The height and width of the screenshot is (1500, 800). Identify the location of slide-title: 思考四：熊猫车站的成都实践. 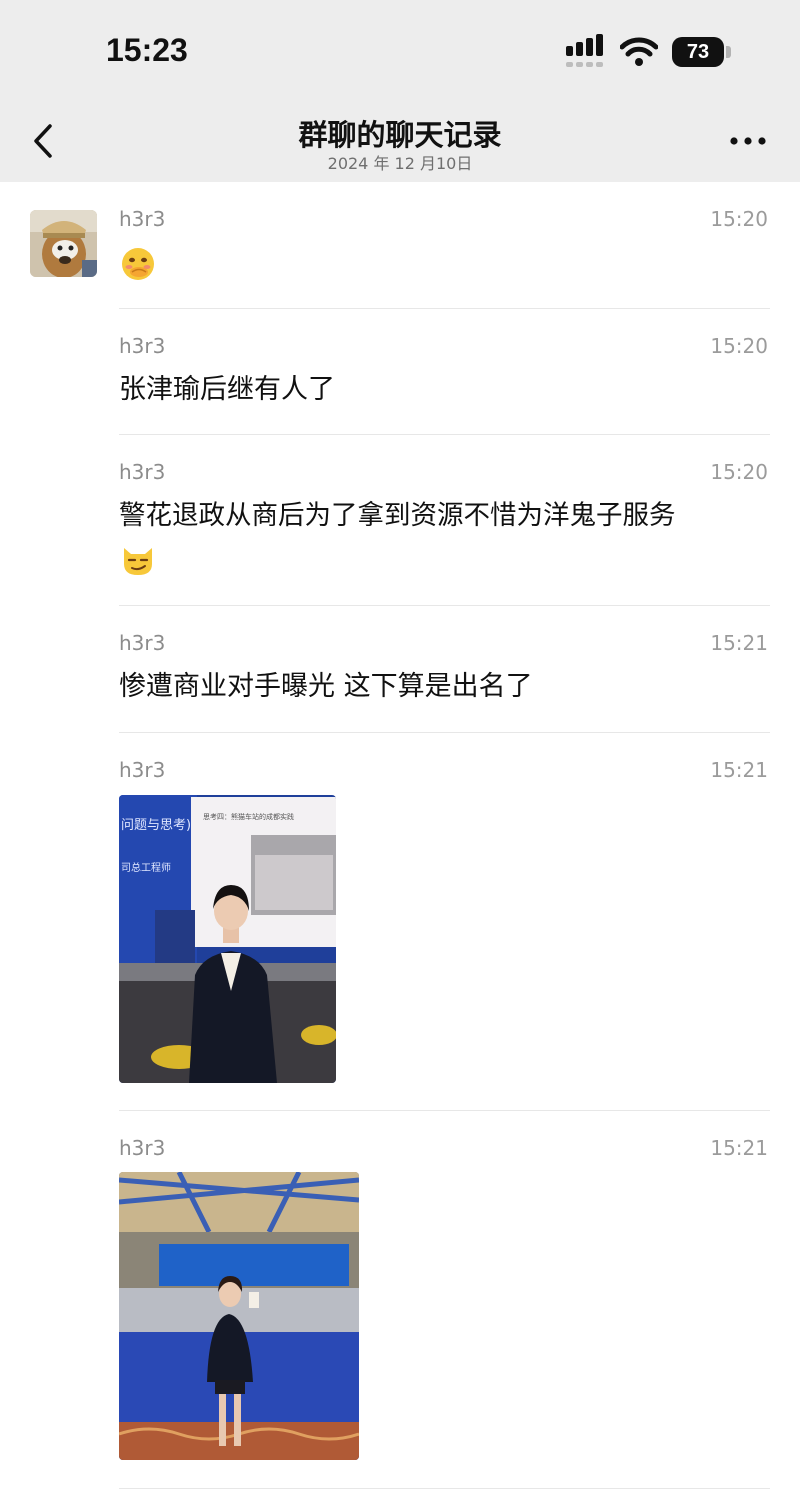
(248, 816).